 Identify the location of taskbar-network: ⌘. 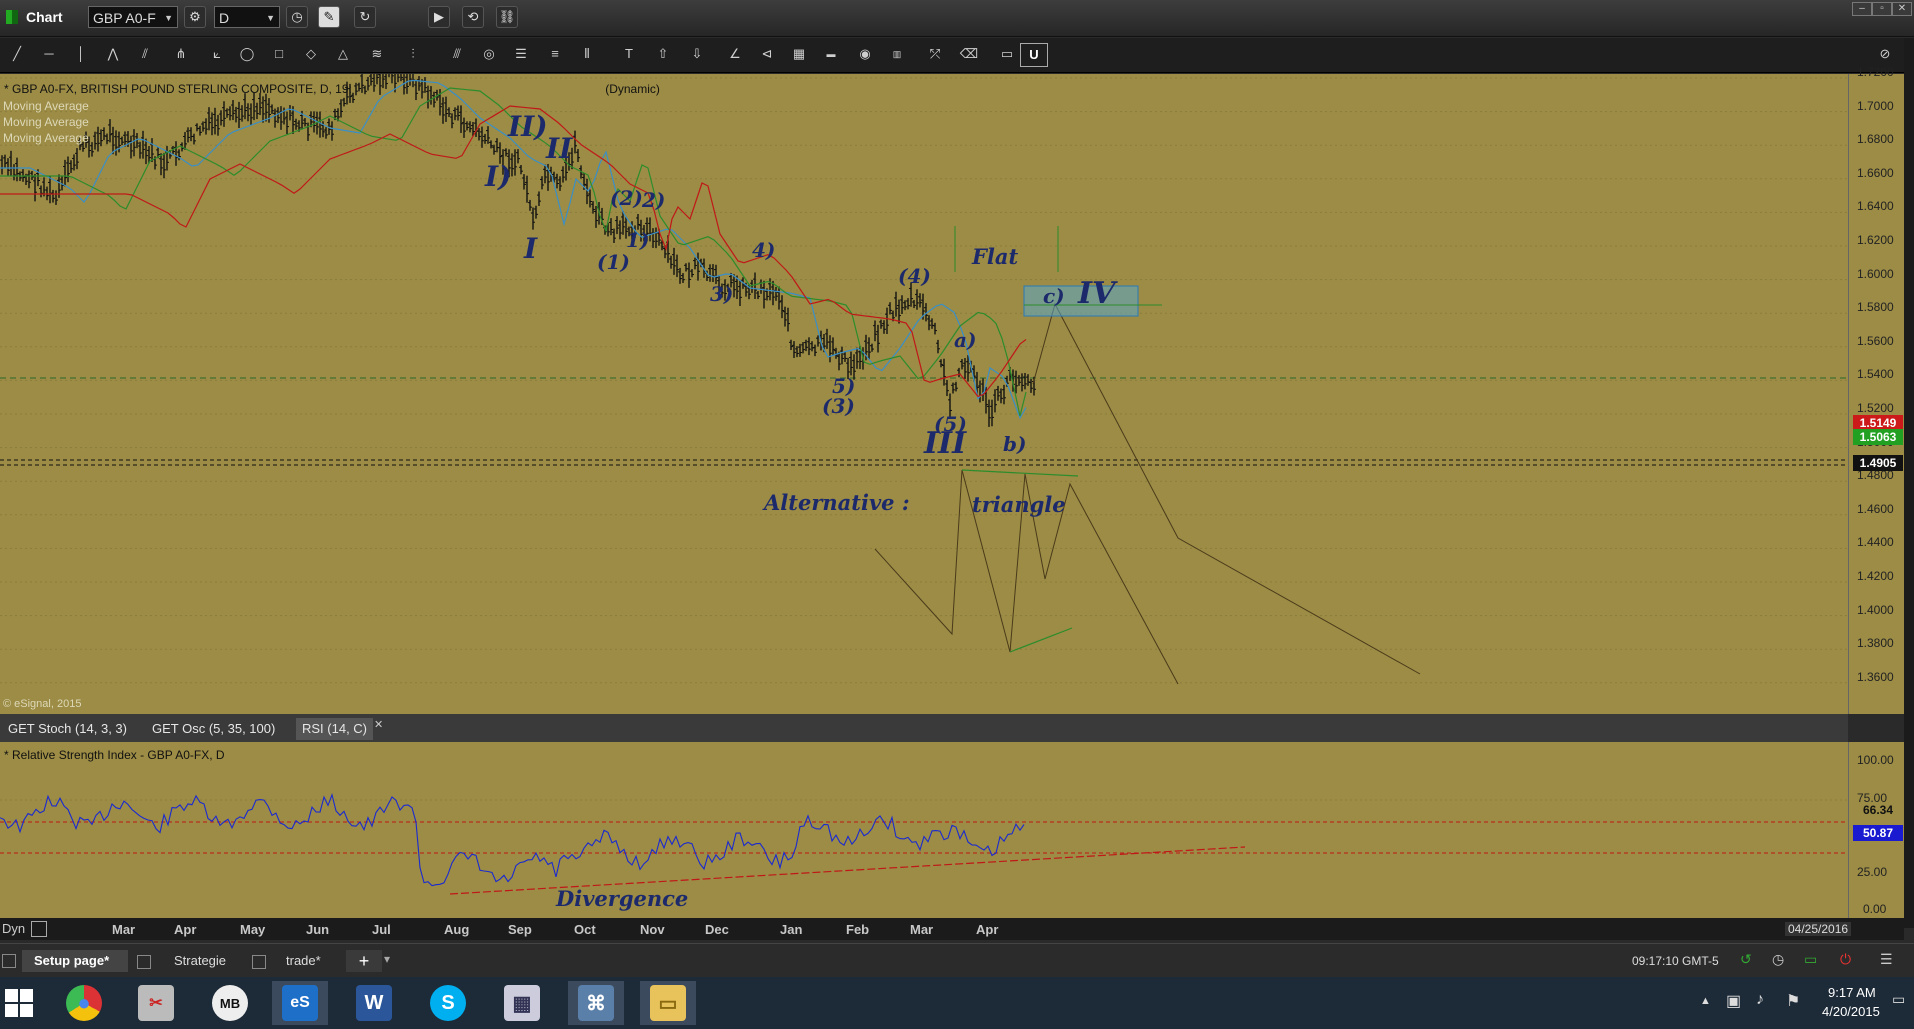
(596, 1003).